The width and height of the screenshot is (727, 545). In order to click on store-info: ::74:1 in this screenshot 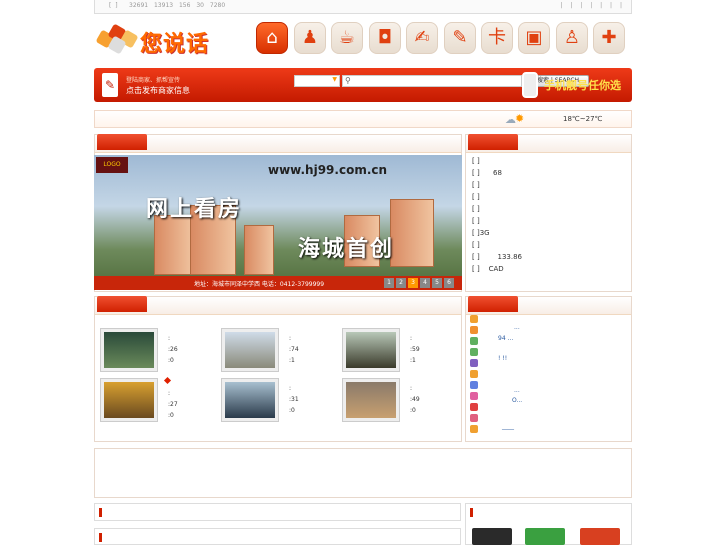, I will do `click(294, 349)`.